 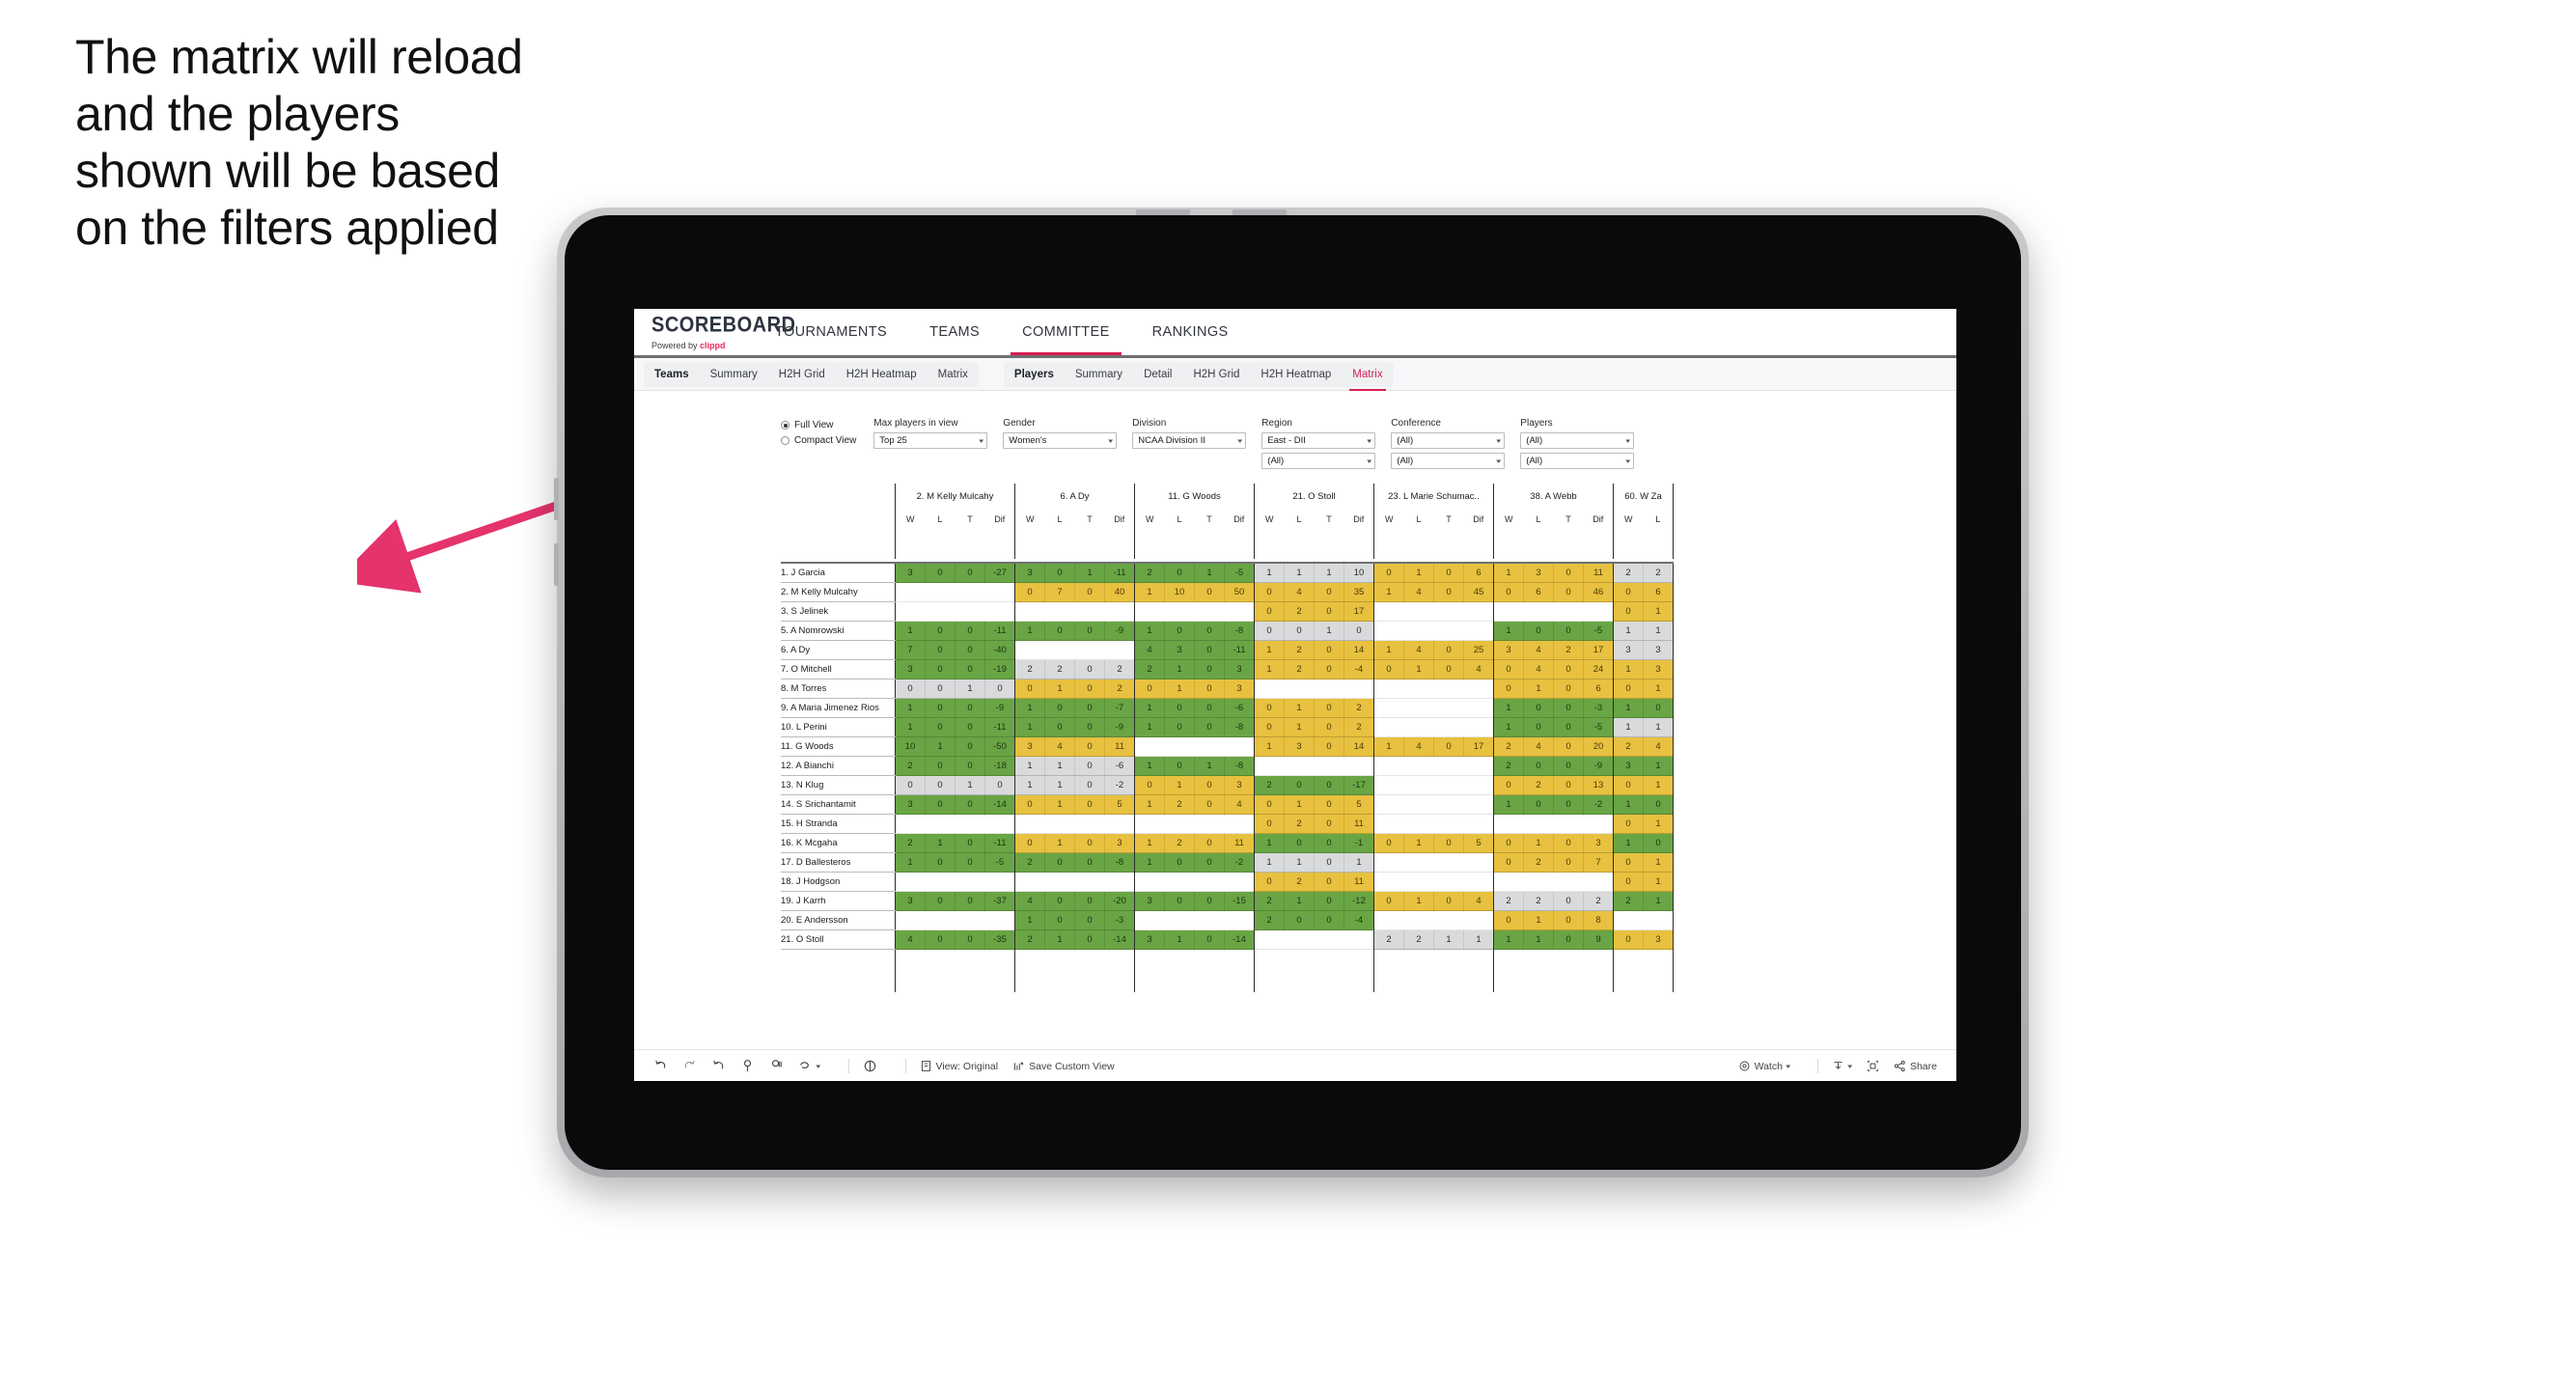 What do you see at coordinates (809, 1066) in the screenshot?
I see `auto-refresh-dropdown: ▾` at bounding box center [809, 1066].